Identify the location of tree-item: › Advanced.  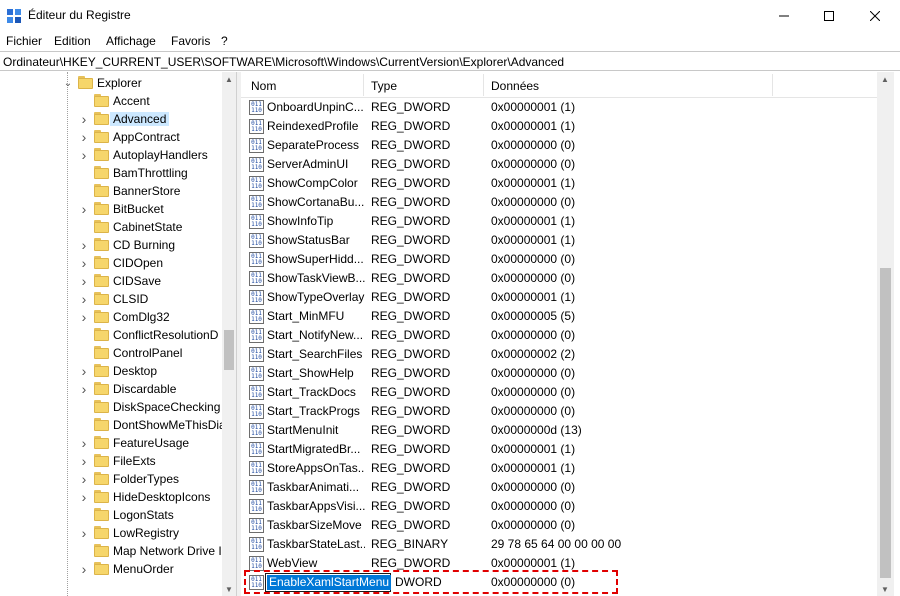
(111, 119).